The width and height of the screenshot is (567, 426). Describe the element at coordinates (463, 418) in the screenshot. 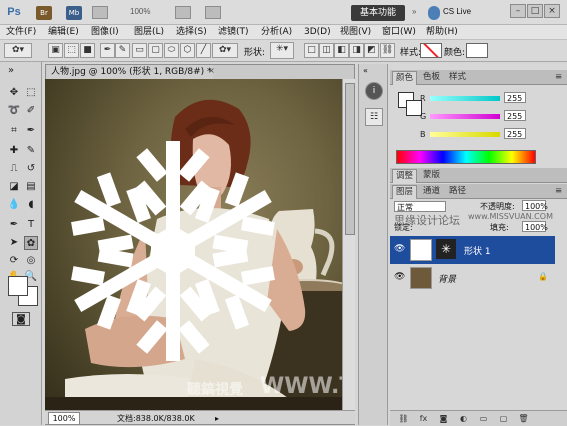

I see `adjustment-layer-icon: ◐` at that location.